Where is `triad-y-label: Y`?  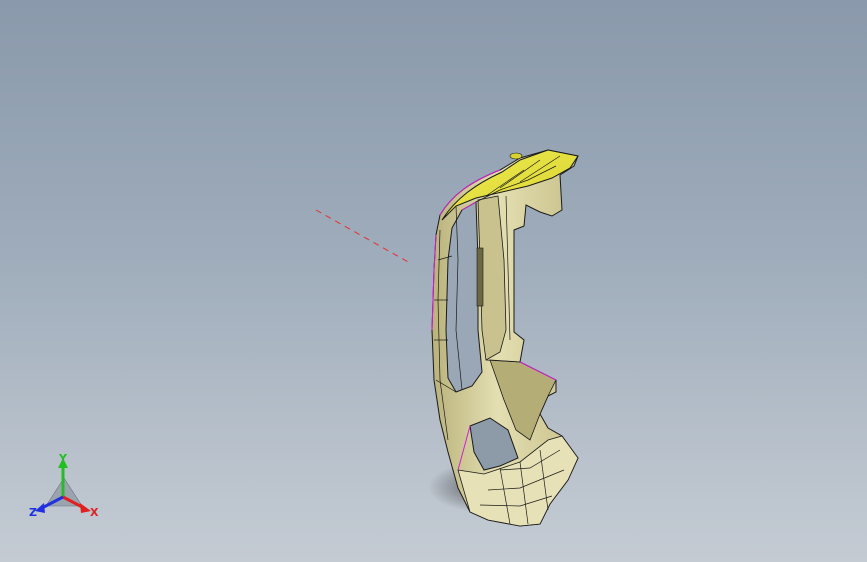 triad-y-label: Y is located at coordinates (63, 458).